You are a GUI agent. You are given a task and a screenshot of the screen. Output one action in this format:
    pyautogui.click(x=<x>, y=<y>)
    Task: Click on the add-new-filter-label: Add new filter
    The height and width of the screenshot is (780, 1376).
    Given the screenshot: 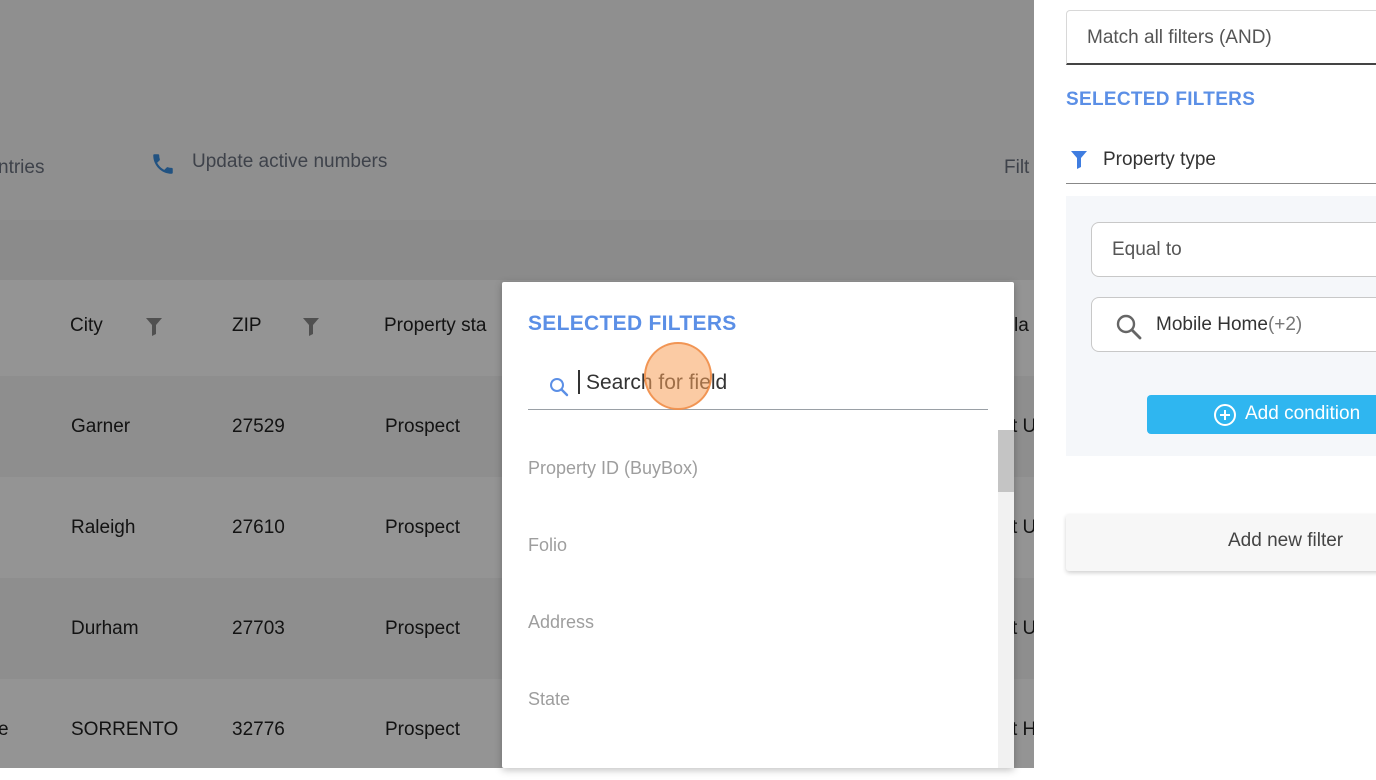 What is the action you would take?
    pyautogui.click(x=1286, y=540)
    